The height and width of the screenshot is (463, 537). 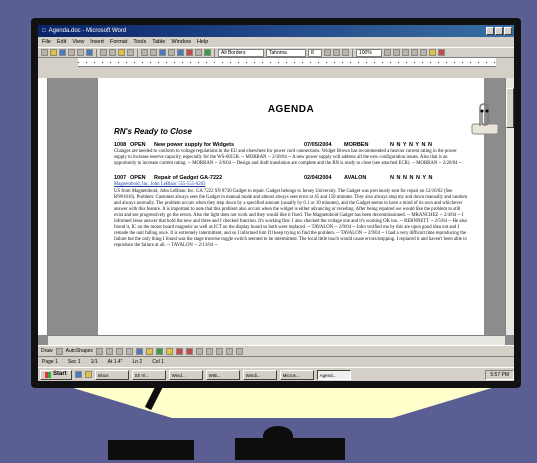 I want to click on font-select: Tahoma, so click(x=286, y=52).